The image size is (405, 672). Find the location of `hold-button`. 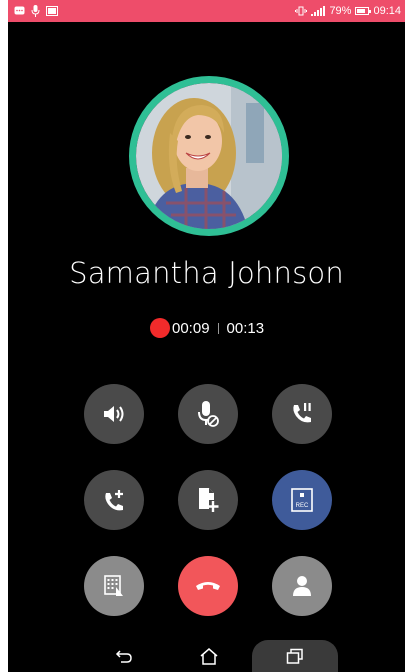

hold-button is located at coordinates (302, 414).